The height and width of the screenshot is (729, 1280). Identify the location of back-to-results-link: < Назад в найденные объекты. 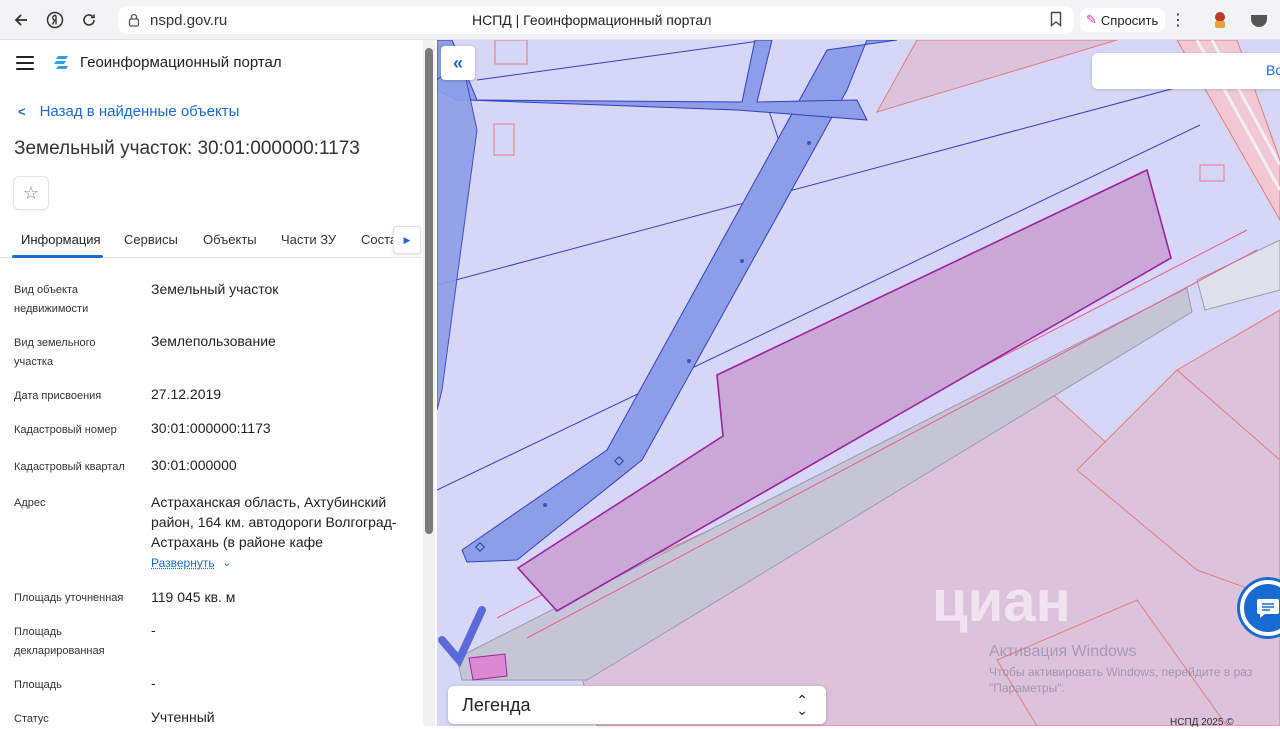
(128, 111).